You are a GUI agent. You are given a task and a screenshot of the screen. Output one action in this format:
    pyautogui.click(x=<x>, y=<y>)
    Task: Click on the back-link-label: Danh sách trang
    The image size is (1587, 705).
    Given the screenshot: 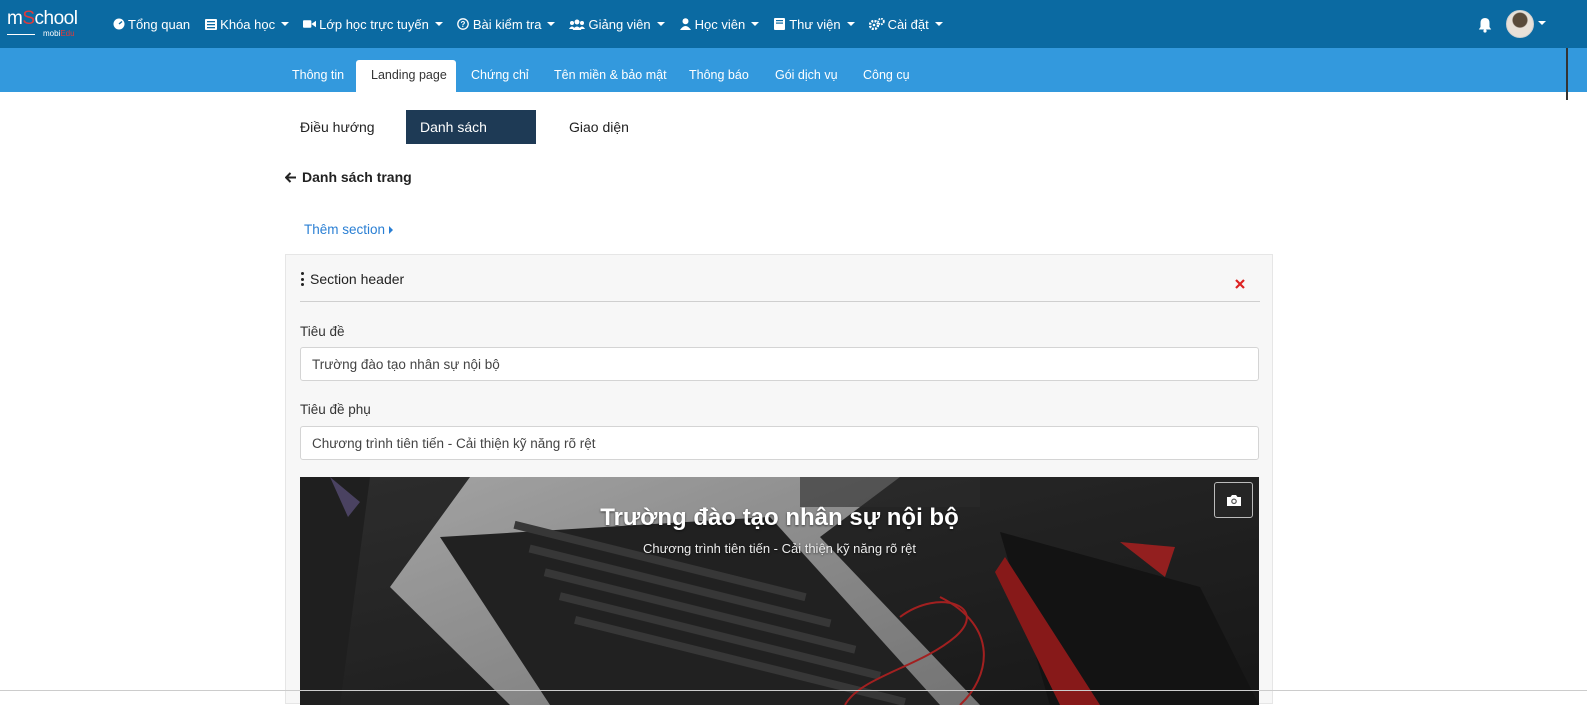 What is the action you would take?
    pyautogui.click(x=357, y=177)
    